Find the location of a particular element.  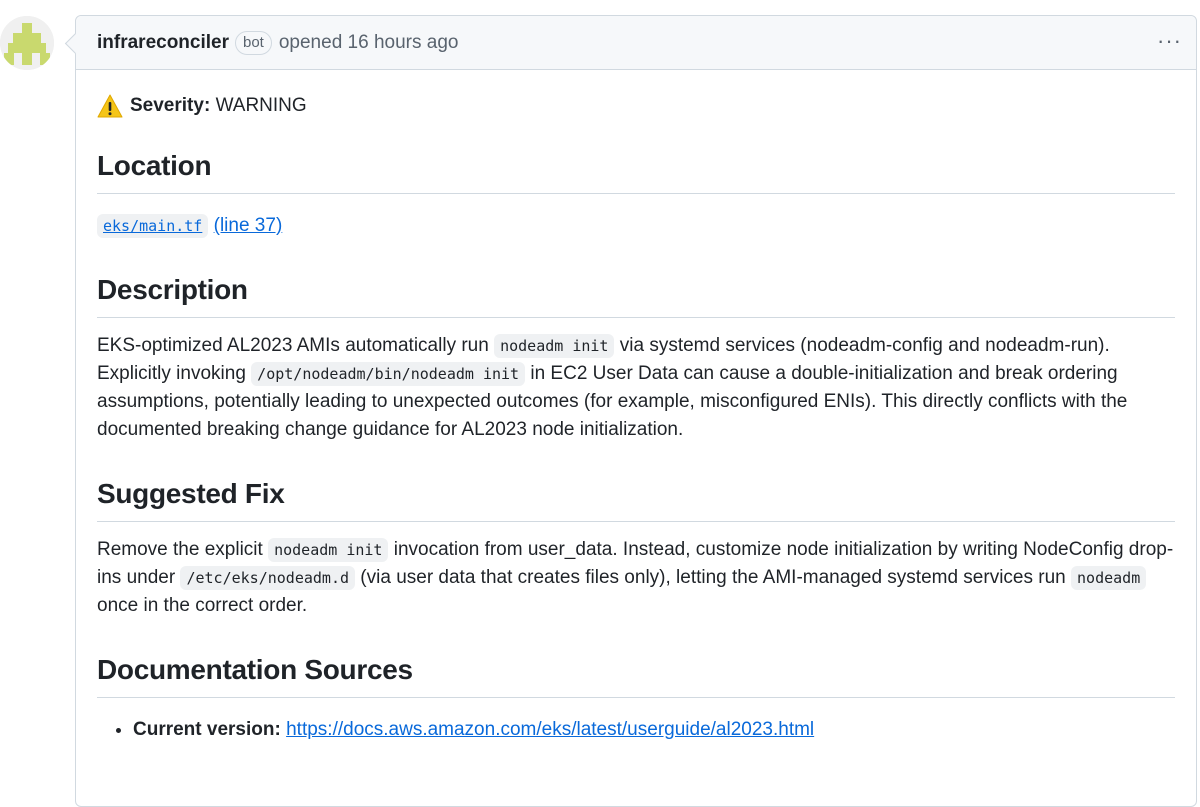

bot-badge: bot is located at coordinates (253, 42).